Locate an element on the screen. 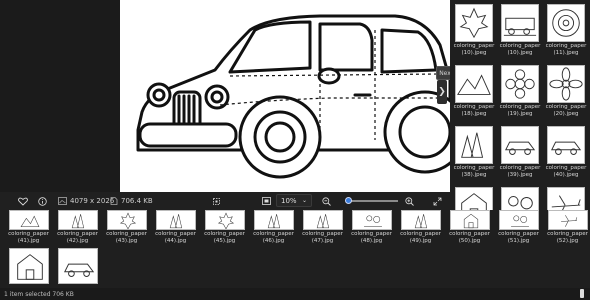 This screenshot has width=590, height=300. strip-thumbnail: coloring_paper (44).jpg is located at coordinates (175, 227).